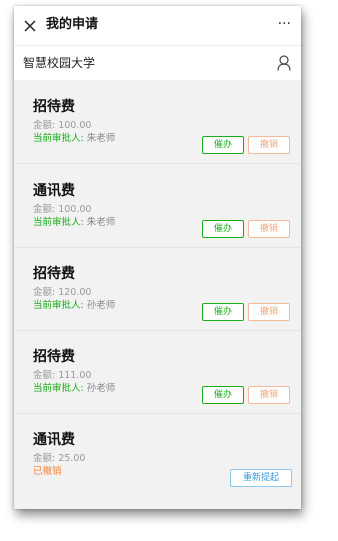 The height and width of the screenshot is (541, 338). Describe the element at coordinates (157, 25) in the screenshot. I see `title-bar: 我的申请 ···` at that location.